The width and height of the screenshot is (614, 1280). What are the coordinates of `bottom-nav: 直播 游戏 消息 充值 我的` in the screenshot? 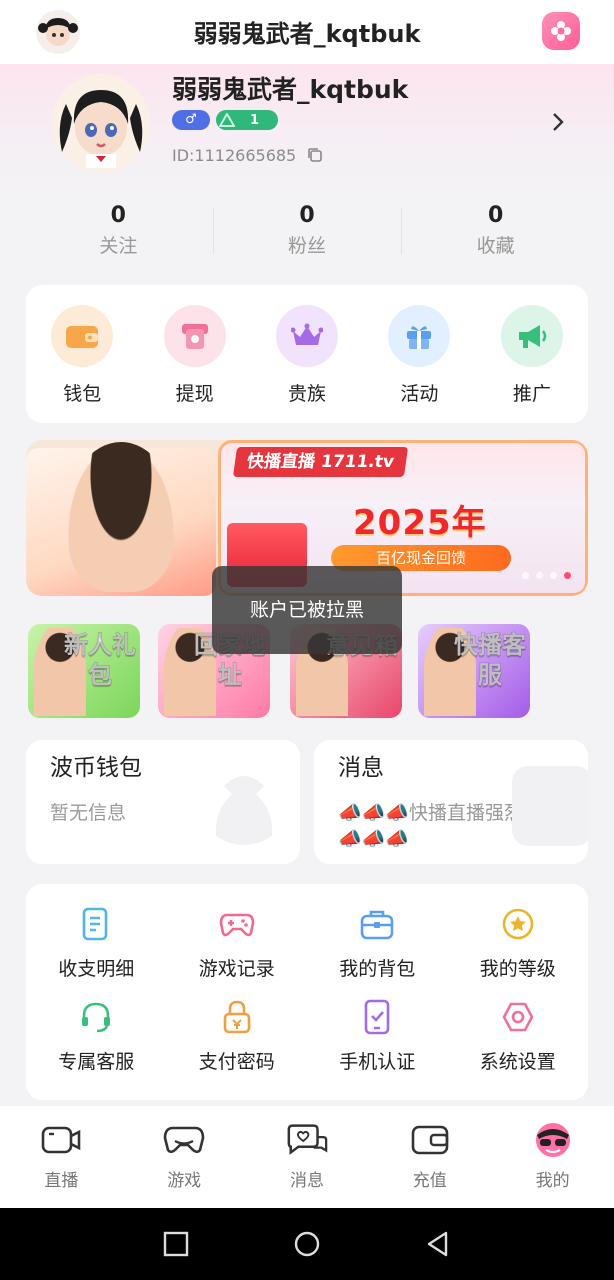 It's located at (307, 1157).